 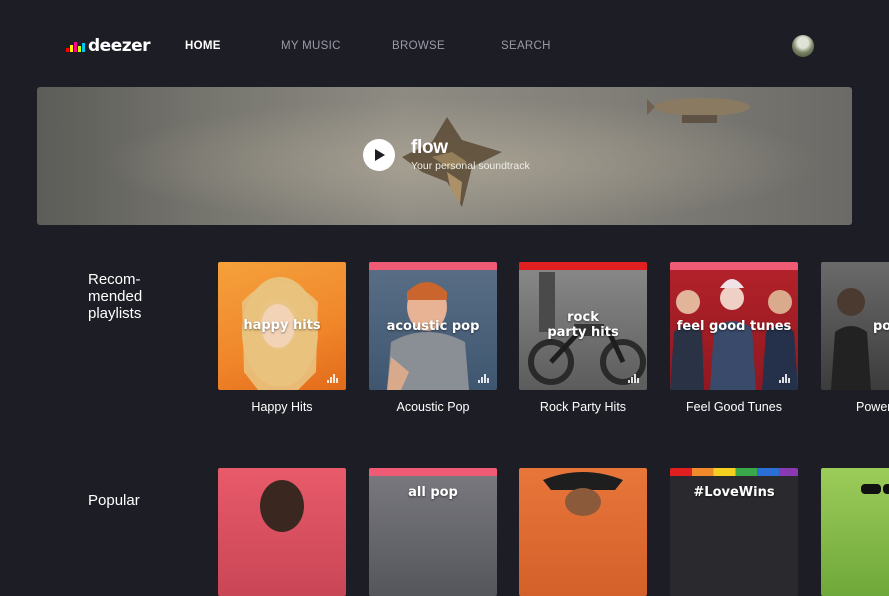 What do you see at coordinates (872, 407) in the screenshot?
I see `playlist-title: Power` at bounding box center [872, 407].